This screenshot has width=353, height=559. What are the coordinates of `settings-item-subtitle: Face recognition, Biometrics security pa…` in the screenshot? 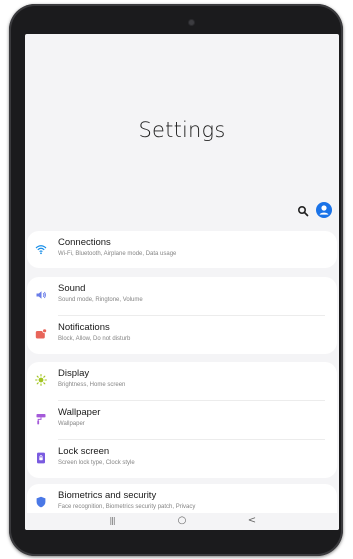 It's located at (127, 507).